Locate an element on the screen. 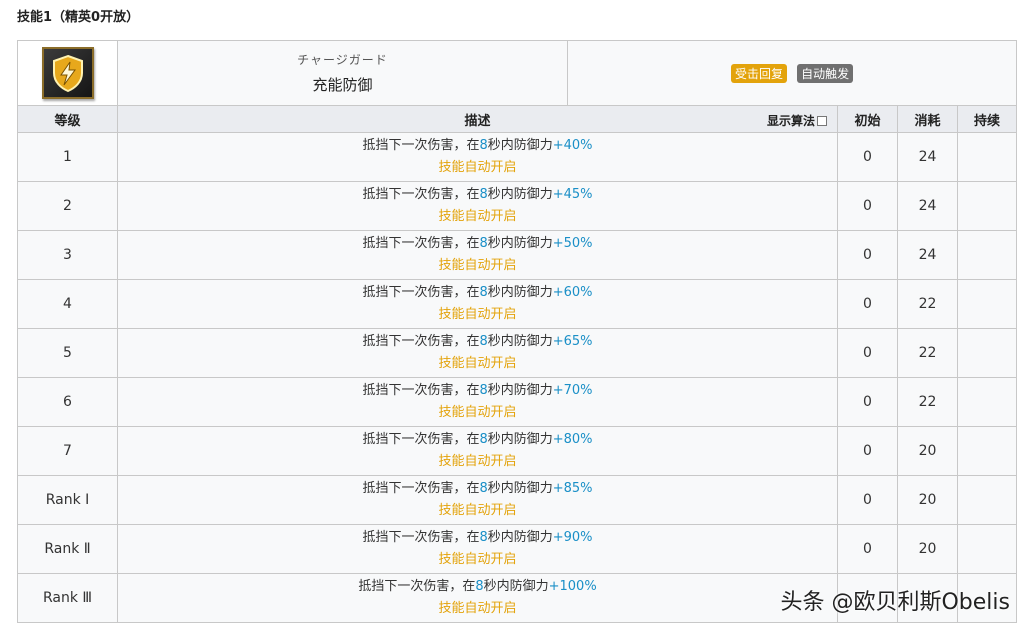  desc-cell: 抵挡下一次伤害，在8秒内防御力+45% 技能自动开启 is located at coordinates (477, 206).